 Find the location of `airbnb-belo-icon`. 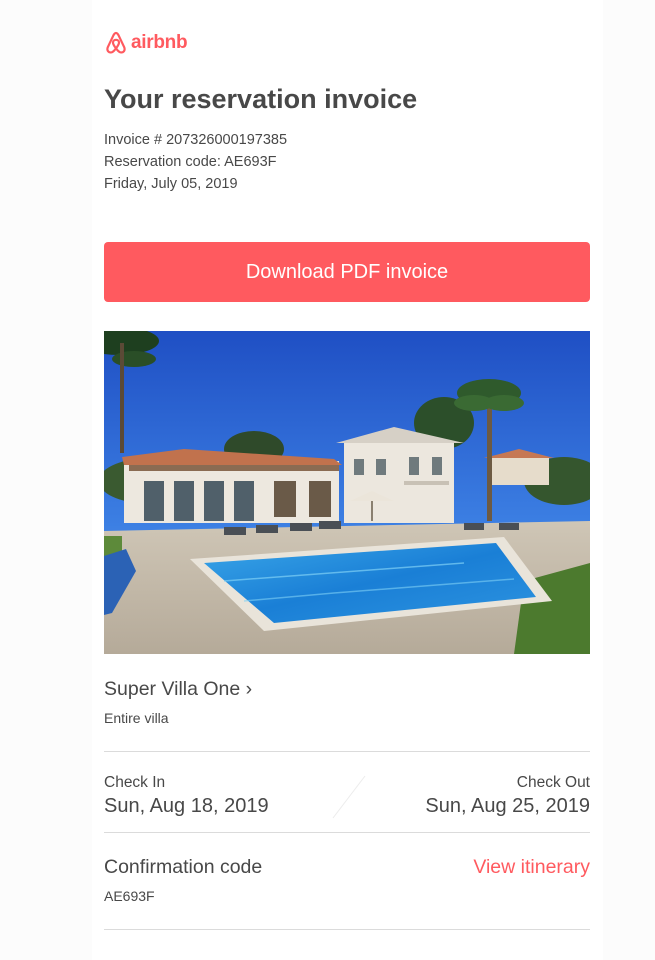

airbnb-belo-icon is located at coordinates (116, 42).